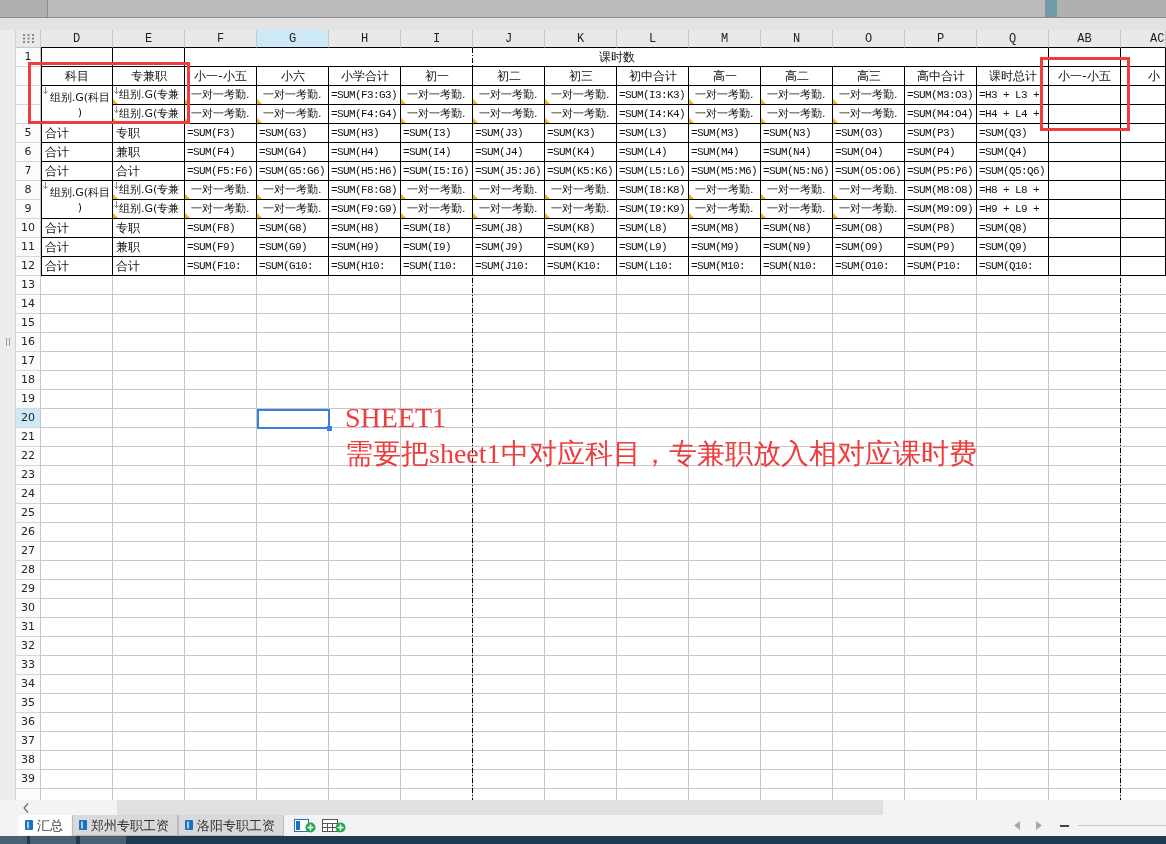 This screenshot has height=844, width=1166. I want to click on cell-text: =SUM(K5:K6), so click(580, 171).